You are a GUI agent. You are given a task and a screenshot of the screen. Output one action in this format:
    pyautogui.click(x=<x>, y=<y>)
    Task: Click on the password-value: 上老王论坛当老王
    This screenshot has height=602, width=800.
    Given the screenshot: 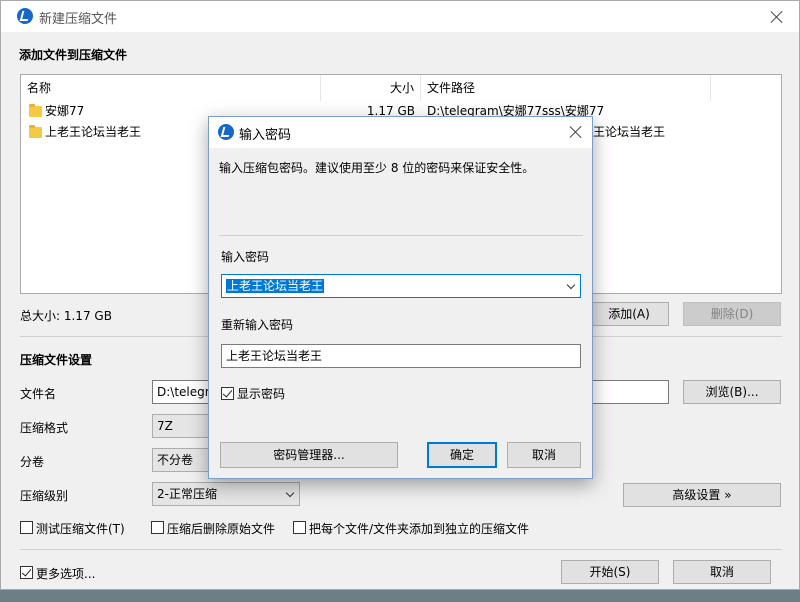 What is the action you would take?
    pyautogui.click(x=275, y=286)
    